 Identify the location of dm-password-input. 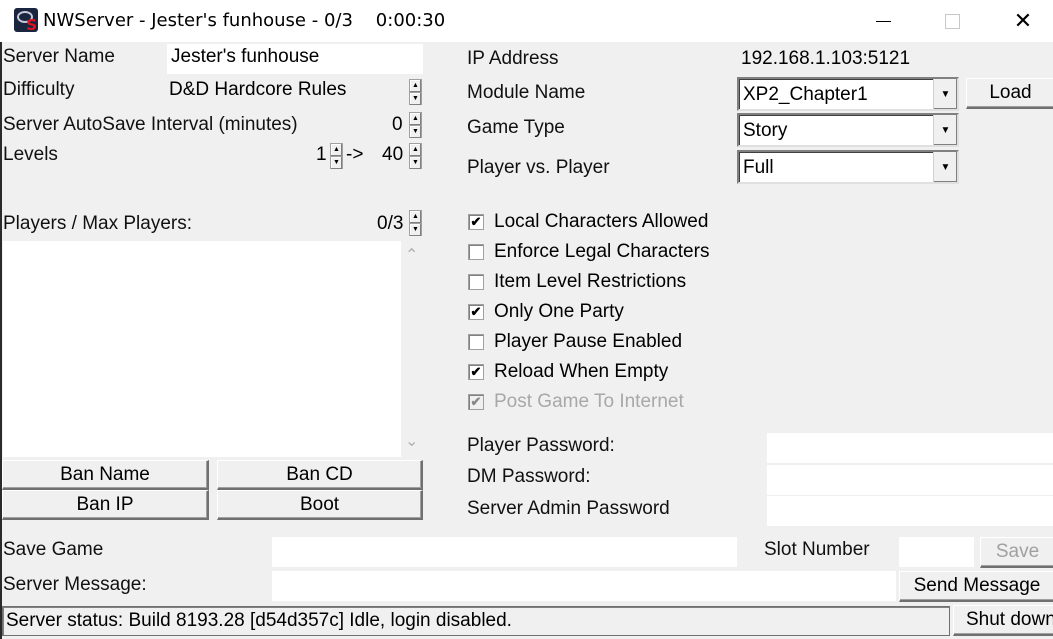
(910, 480).